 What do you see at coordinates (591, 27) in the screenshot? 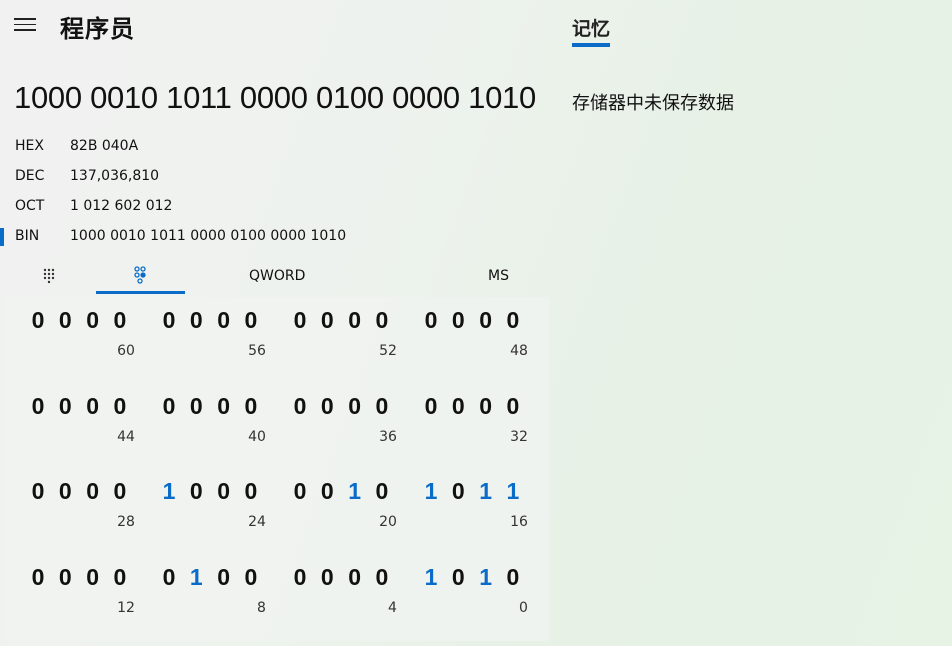
I see `tab-memory: 记忆` at bounding box center [591, 27].